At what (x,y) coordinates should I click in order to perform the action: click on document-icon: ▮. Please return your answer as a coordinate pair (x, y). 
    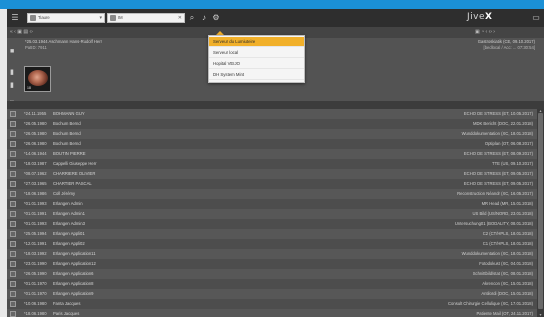
    Looking at the image, I should click on (14, 73).